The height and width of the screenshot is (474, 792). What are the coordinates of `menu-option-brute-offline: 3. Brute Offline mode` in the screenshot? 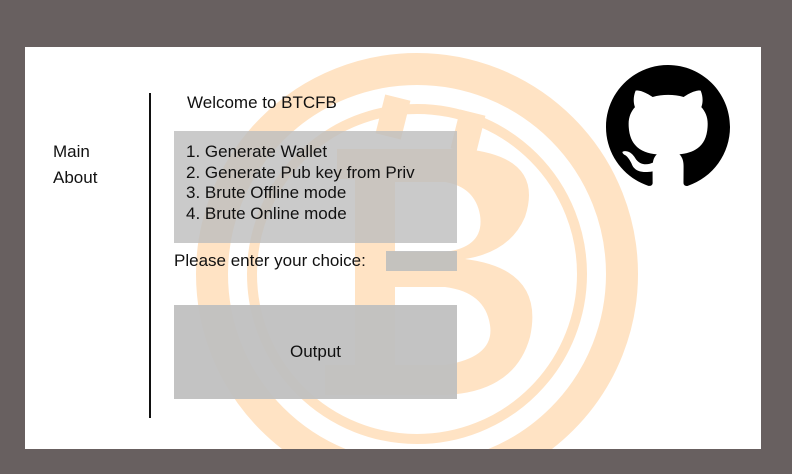 It's located at (266, 192).